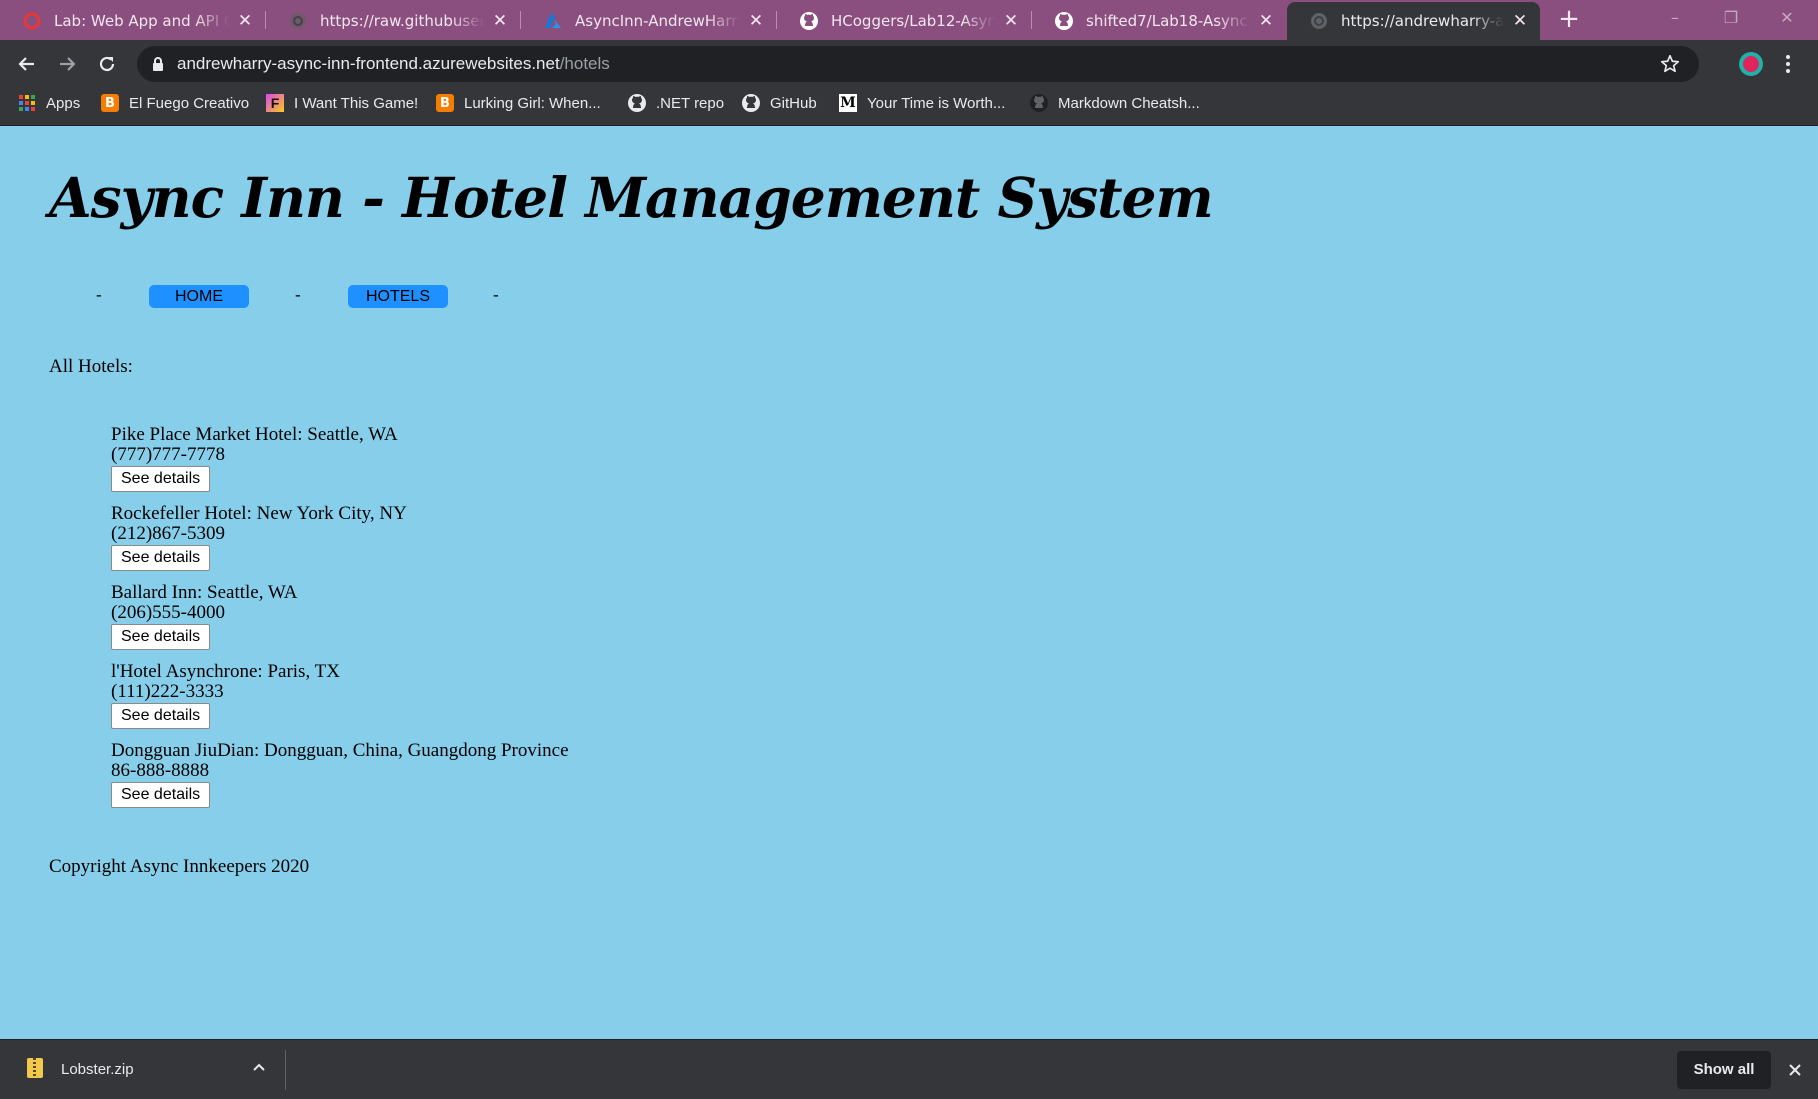 The width and height of the screenshot is (1818, 1099). I want to click on nav-hotels-link: HOTELS, so click(398, 296).